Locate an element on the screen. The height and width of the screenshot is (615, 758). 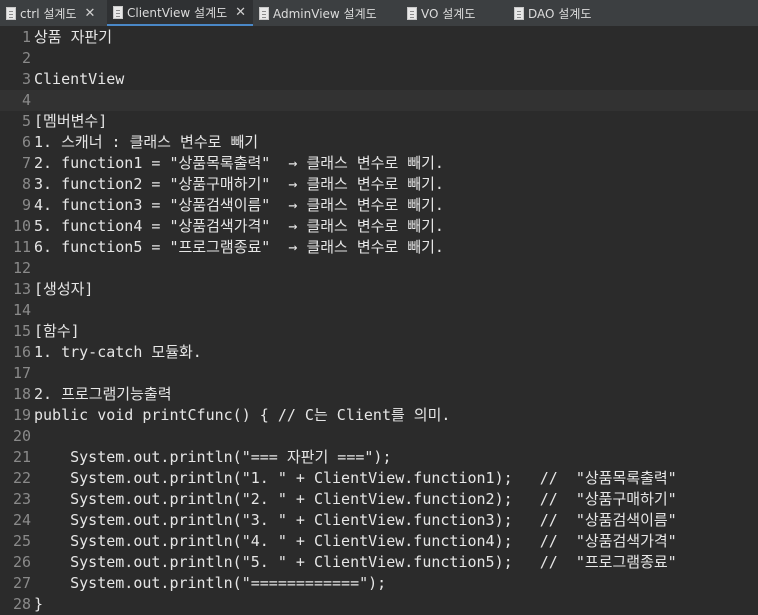
line-number: 19 is located at coordinates (21, 415).